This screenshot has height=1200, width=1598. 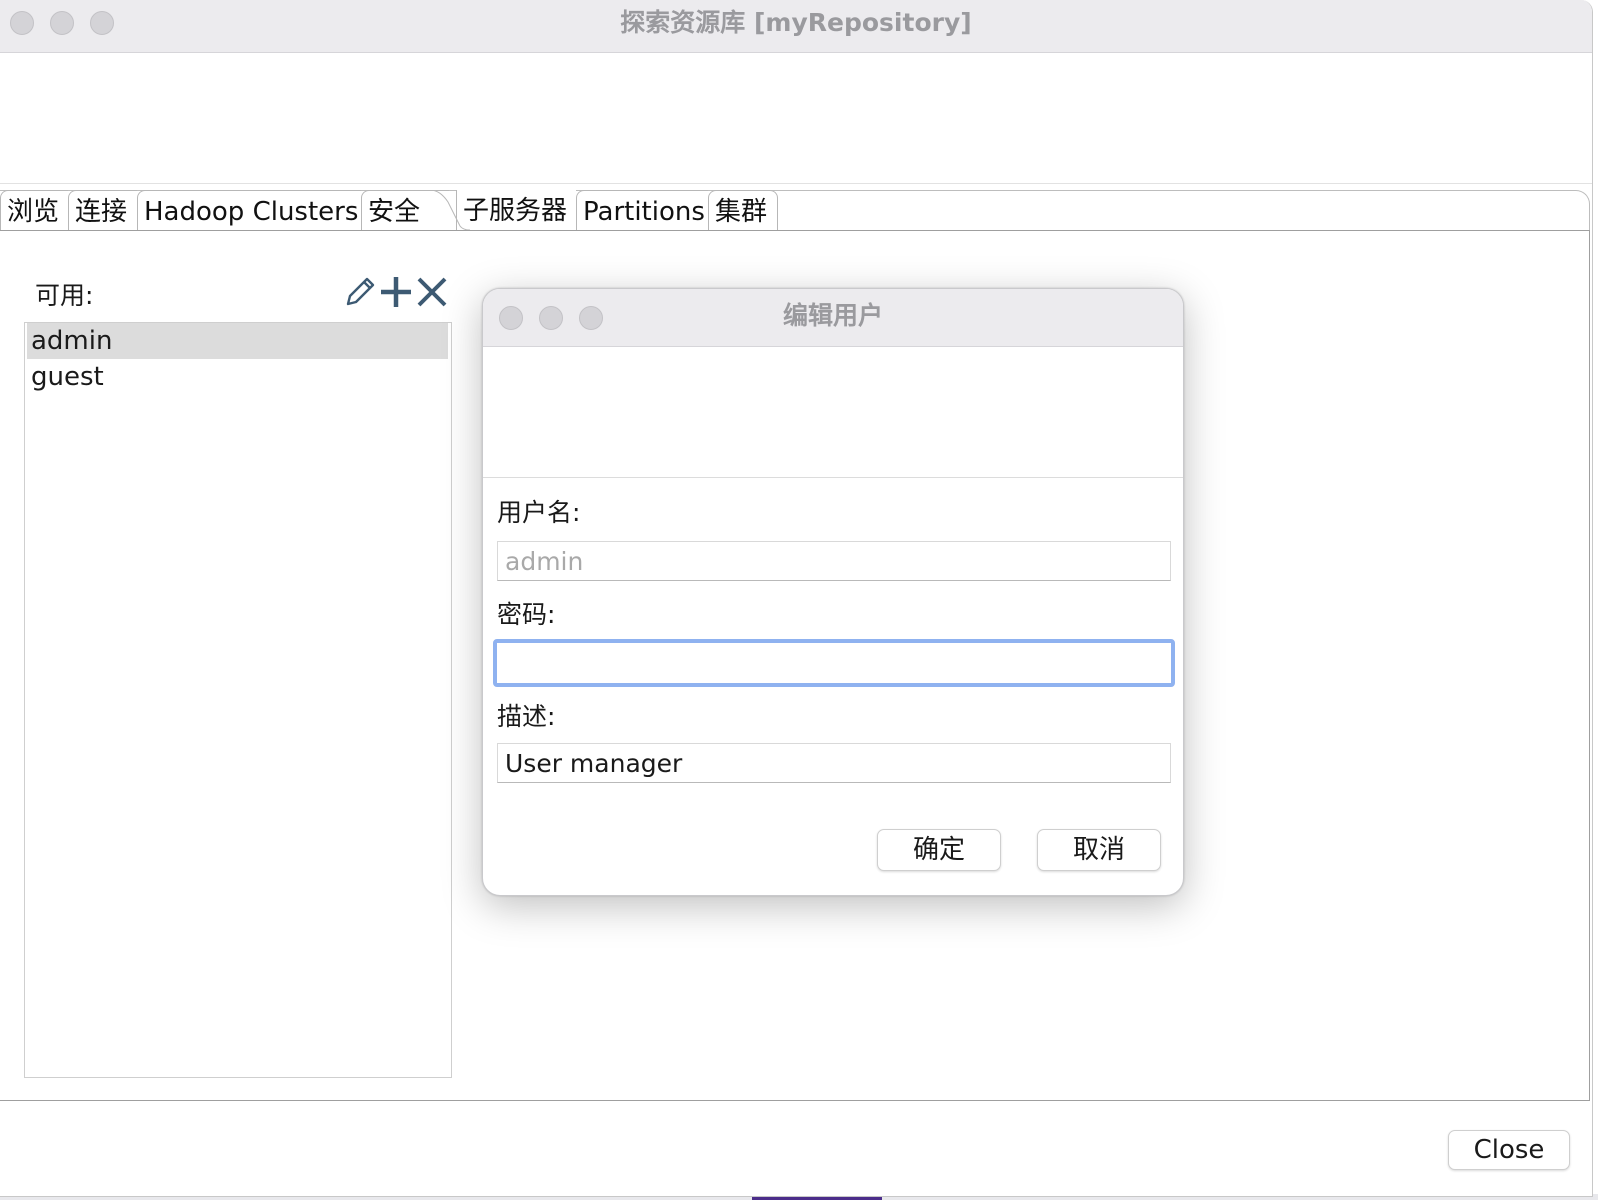 What do you see at coordinates (34, 210) in the screenshot?
I see `tab-browse: 浏览` at bounding box center [34, 210].